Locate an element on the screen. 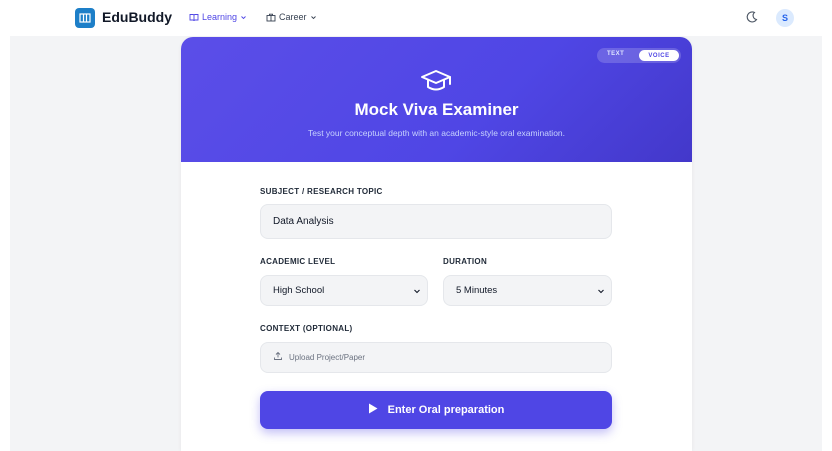 This screenshot has width=832, height=451. academic-level-select: High School is located at coordinates (344, 290).